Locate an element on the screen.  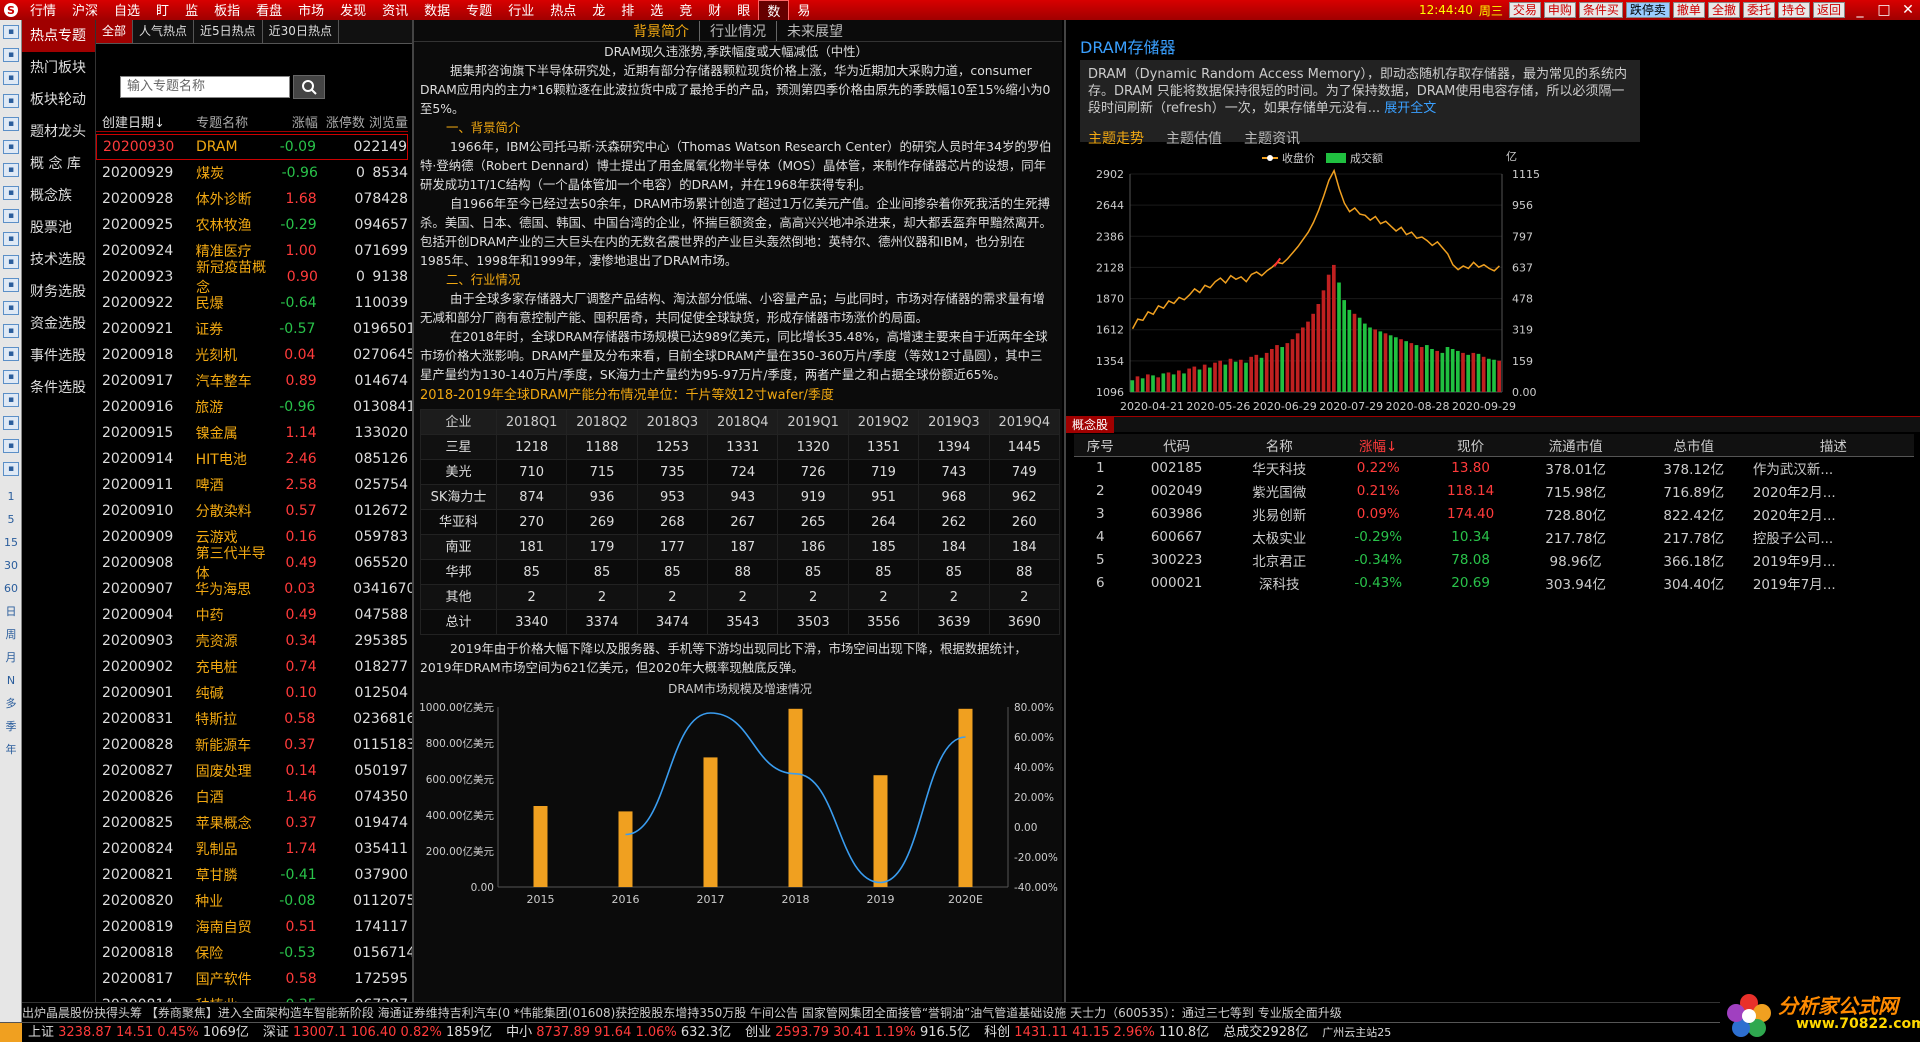
table-row: 20200819 海南自贸 0.51 1 74117 is located at coordinates (252, 927).